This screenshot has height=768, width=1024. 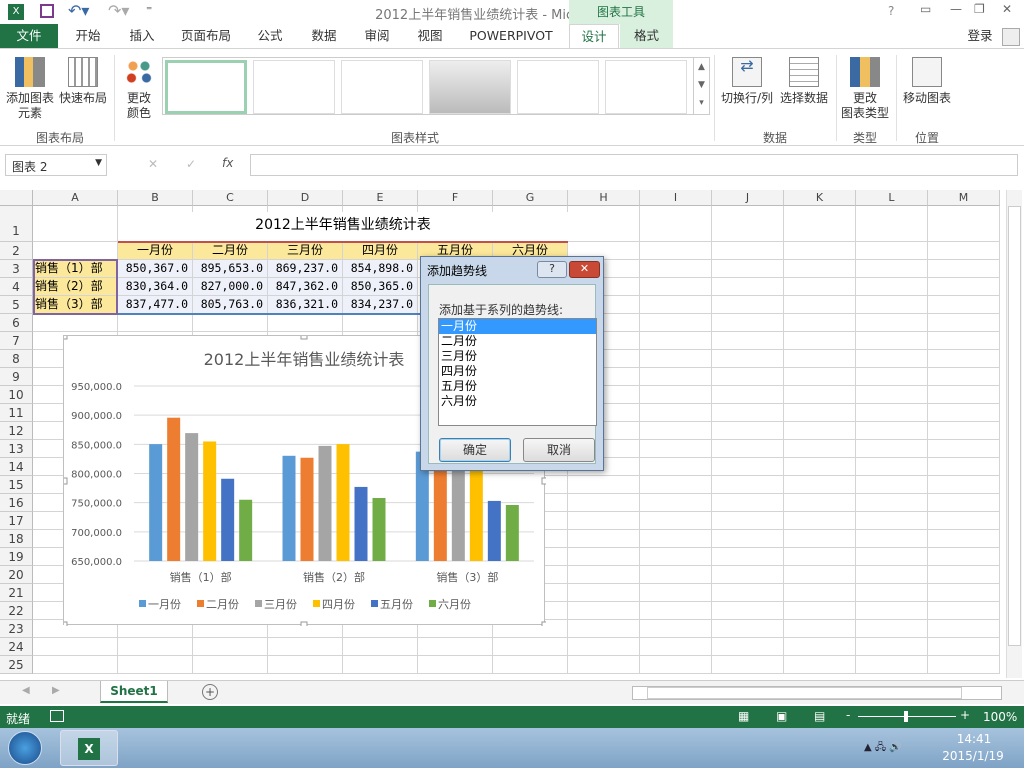 What do you see at coordinates (1007, 9) in the screenshot?
I see `close-button: ✕` at bounding box center [1007, 9].